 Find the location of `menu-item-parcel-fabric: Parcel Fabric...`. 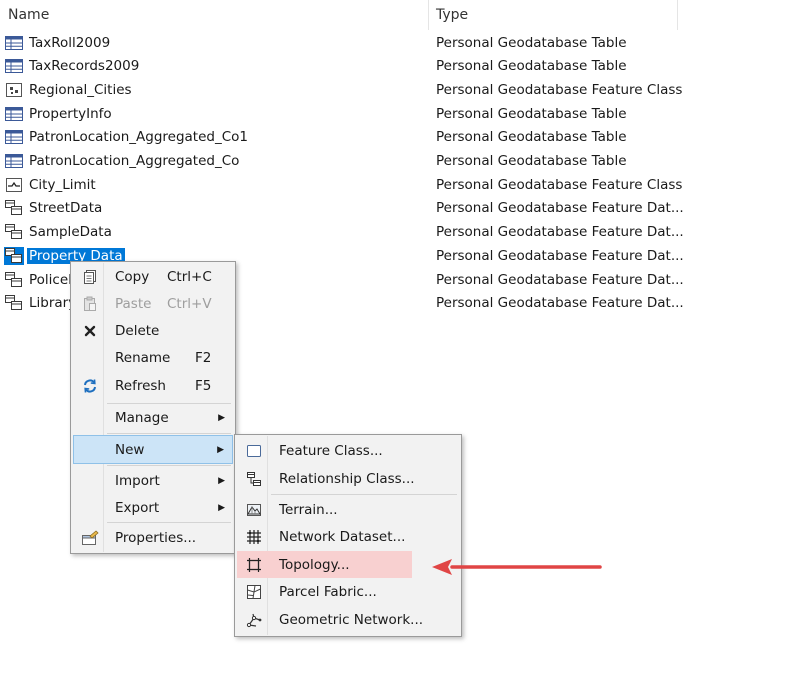

menu-item-parcel-fabric: Parcel Fabric... is located at coordinates (348, 591).